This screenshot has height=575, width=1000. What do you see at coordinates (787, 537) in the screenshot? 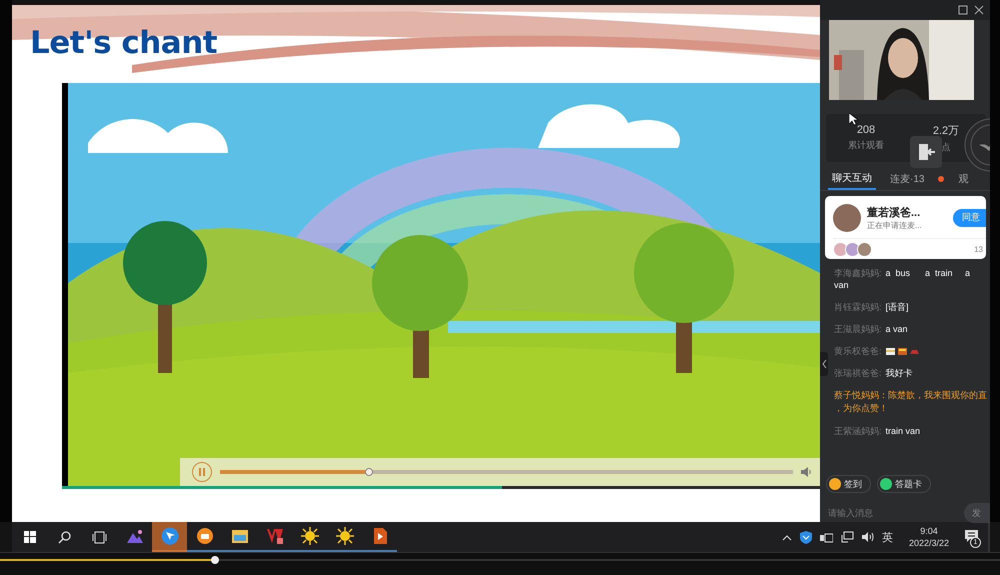
I see `chevron-up-icon` at bounding box center [787, 537].